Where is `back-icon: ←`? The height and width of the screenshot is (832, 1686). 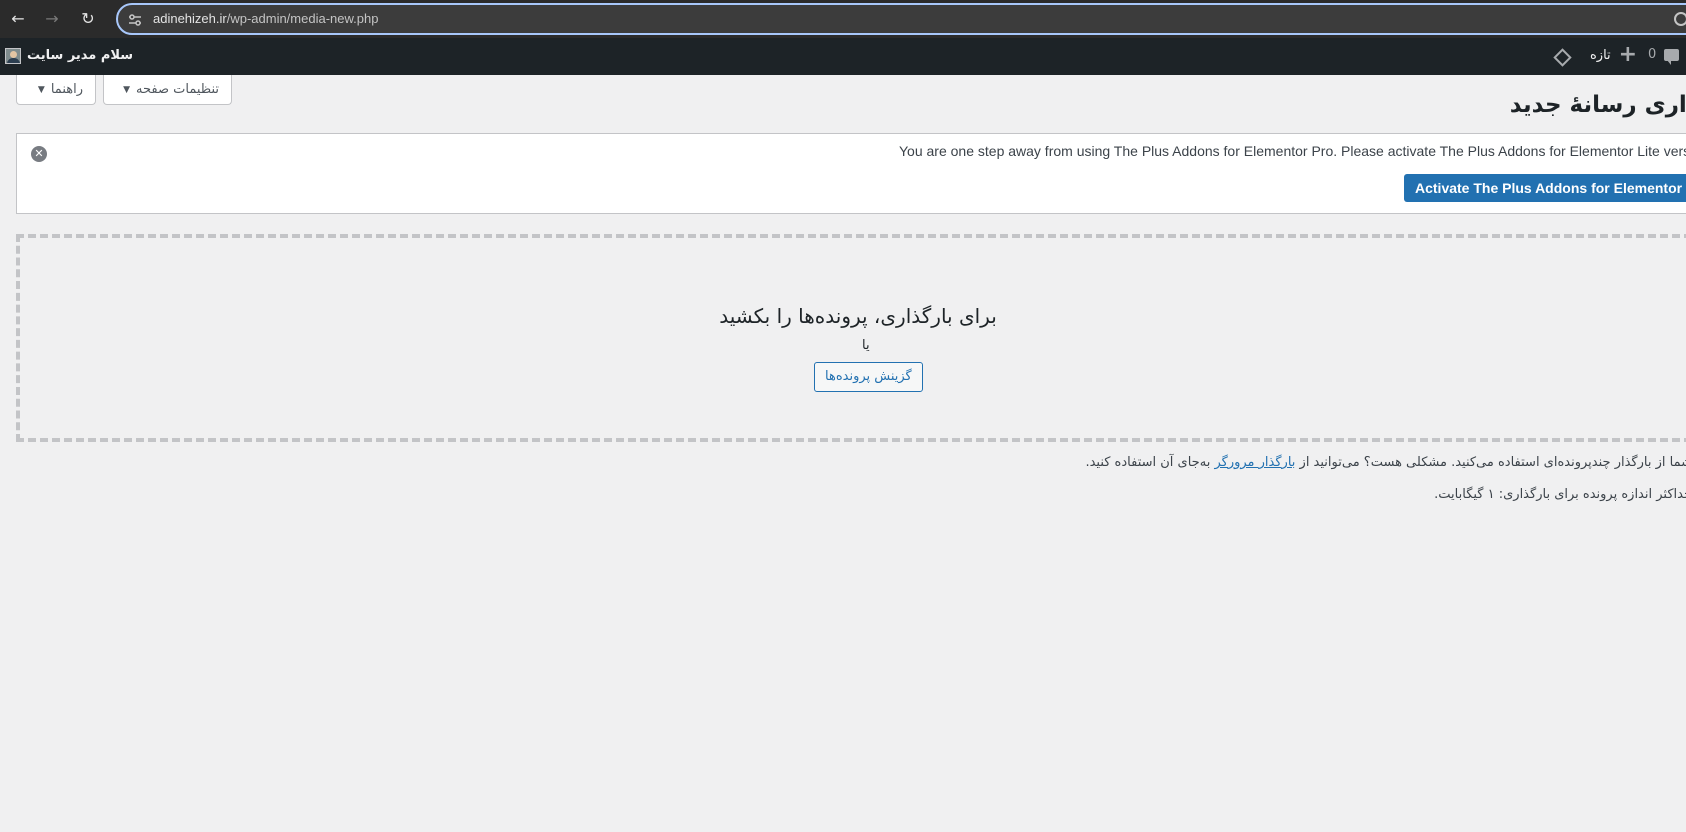 back-icon: ← is located at coordinates (18, 19).